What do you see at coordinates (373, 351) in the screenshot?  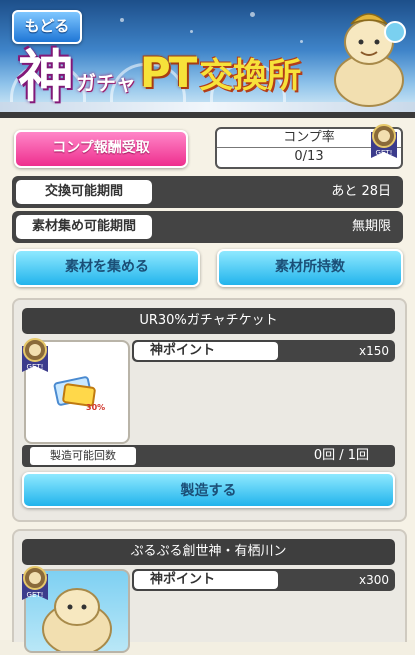 I see `point-cost-value: x150` at bounding box center [373, 351].